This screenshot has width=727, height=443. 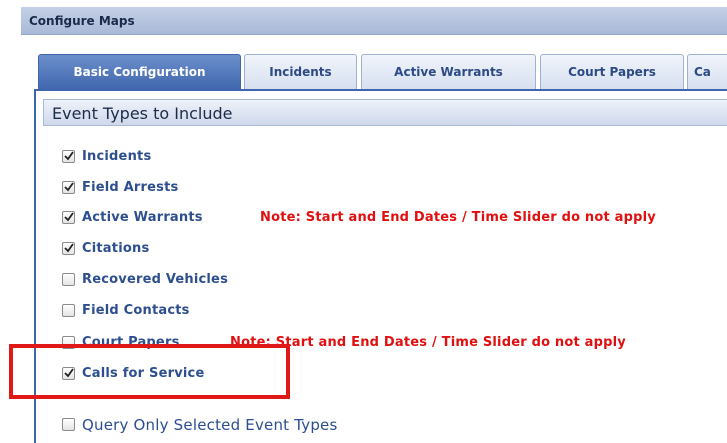 I want to click on tab-active-warrants: Active Warrants, so click(x=448, y=71).